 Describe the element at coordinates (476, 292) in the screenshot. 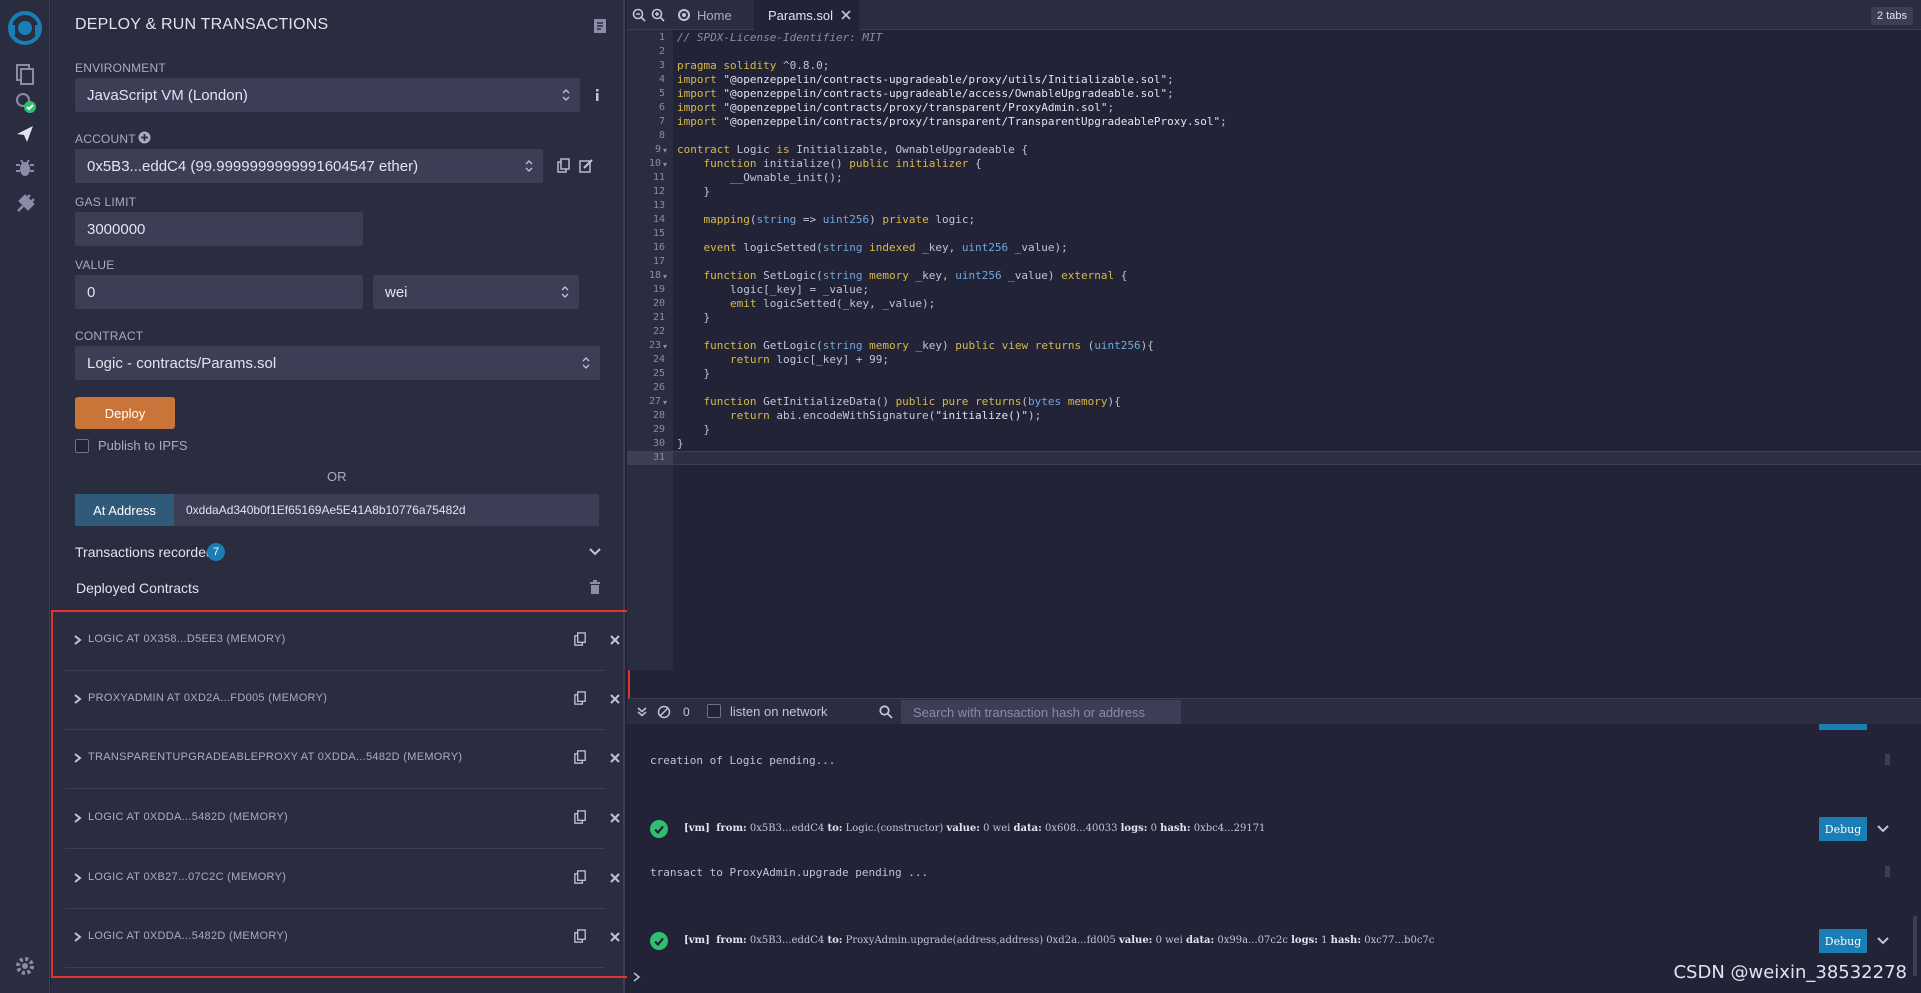

I see `value-unit-select: wei` at that location.